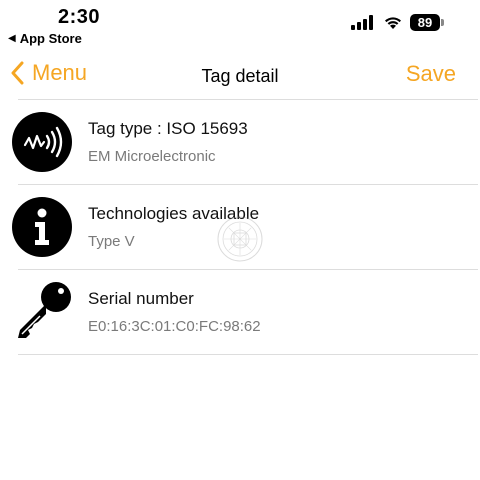 The width and height of the screenshot is (480, 480). What do you see at coordinates (442, 22) in the screenshot?
I see `battery-cap` at bounding box center [442, 22].